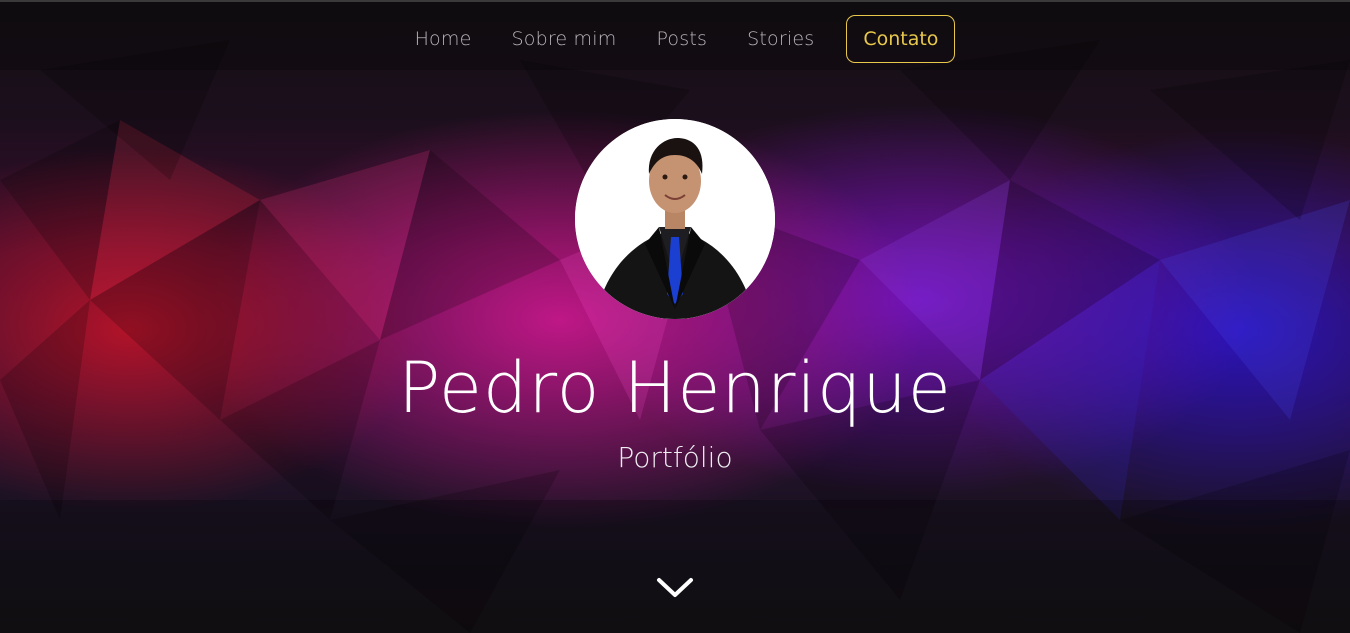 The image size is (1350, 633). What do you see at coordinates (675, 1) in the screenshot?
I see `top-border` at bounding box center [675, 1].